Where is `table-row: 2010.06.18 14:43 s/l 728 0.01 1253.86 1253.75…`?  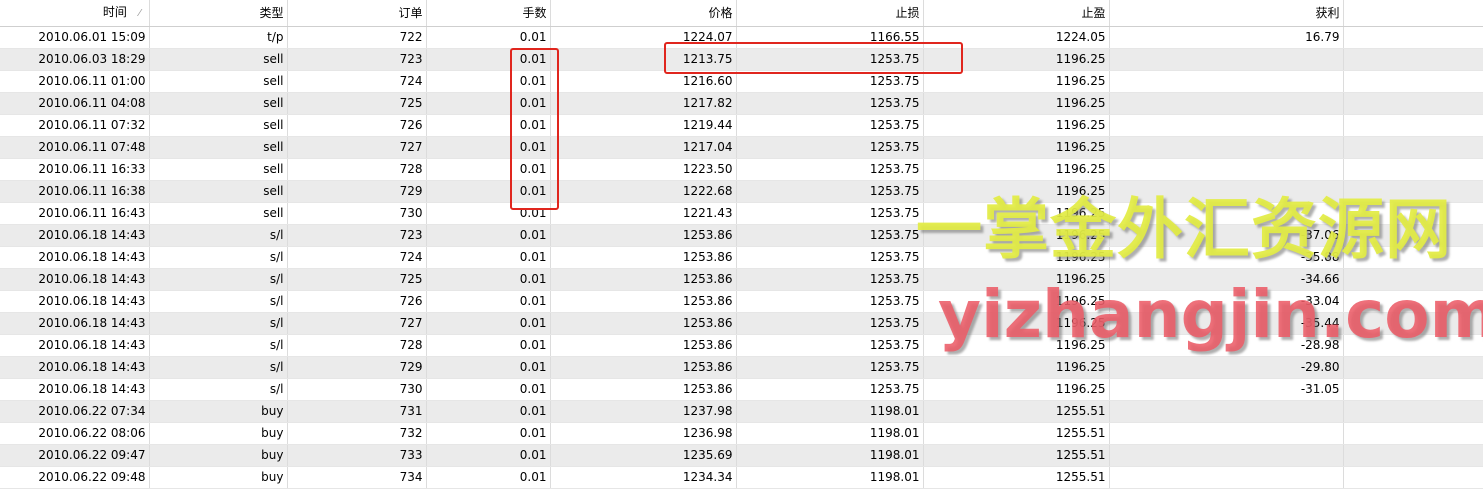 table-row: 2010.06.18 14:43 s/l 728 0.01 1253.86 1253.75… is located at coordinates (741, 345).